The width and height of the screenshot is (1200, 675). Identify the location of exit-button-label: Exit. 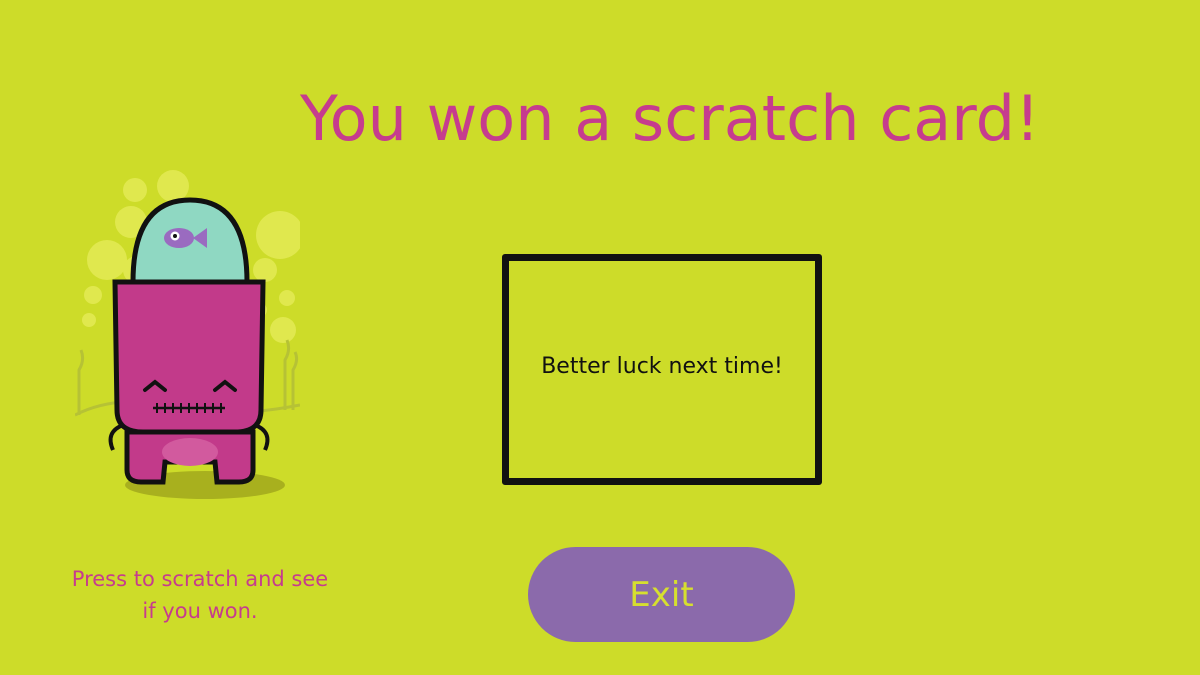
(661, 594).